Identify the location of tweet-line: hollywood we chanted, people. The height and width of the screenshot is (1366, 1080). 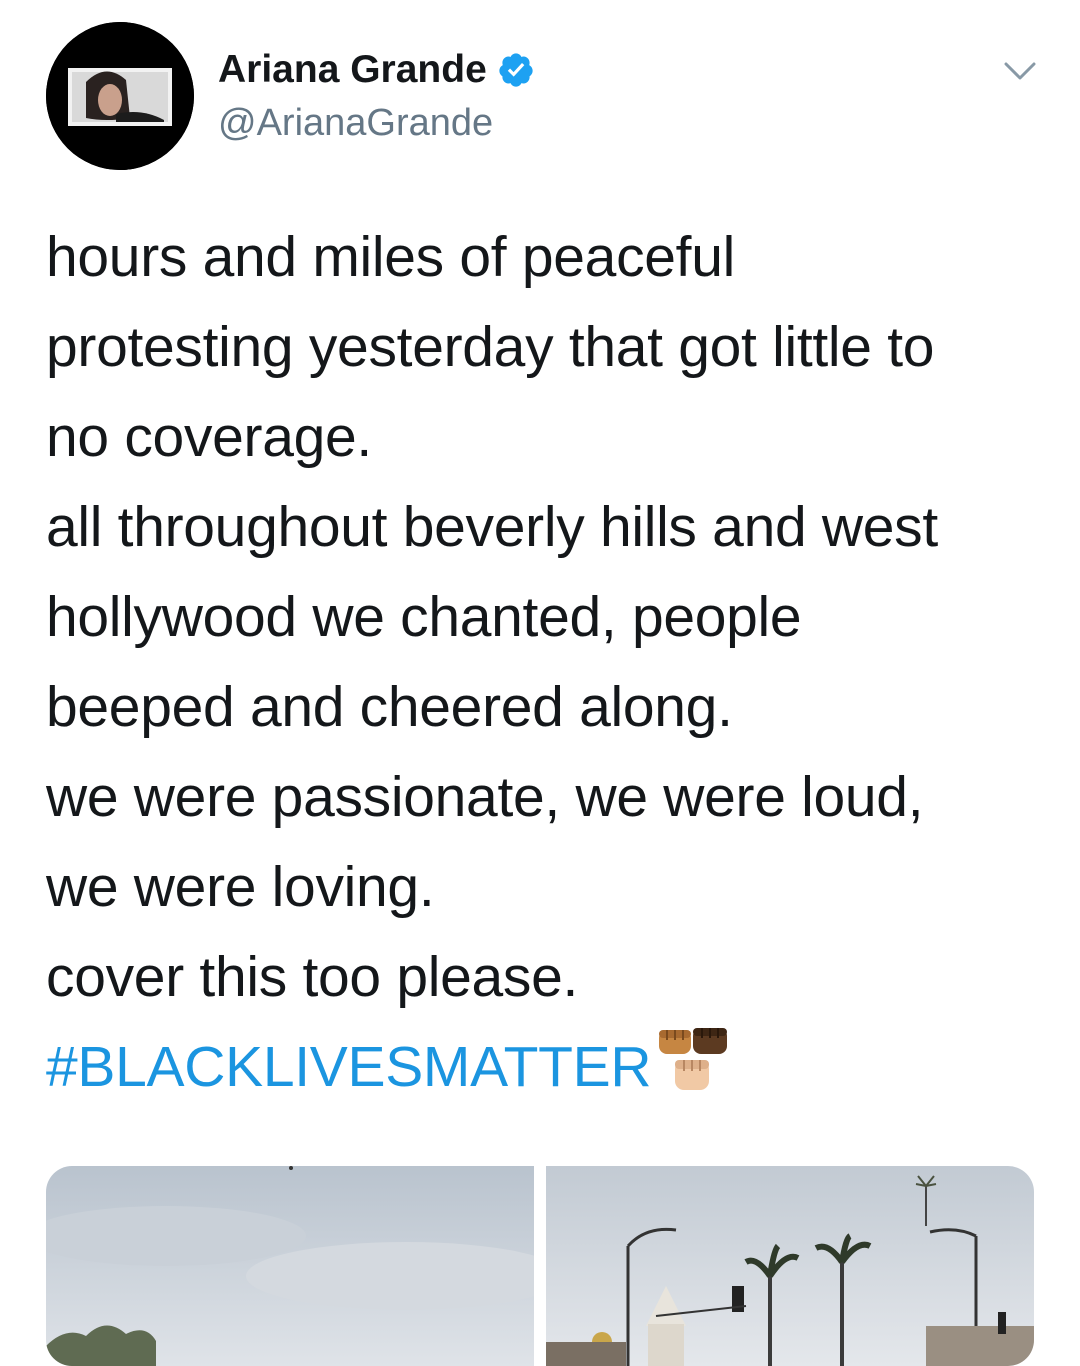
(424, 617).